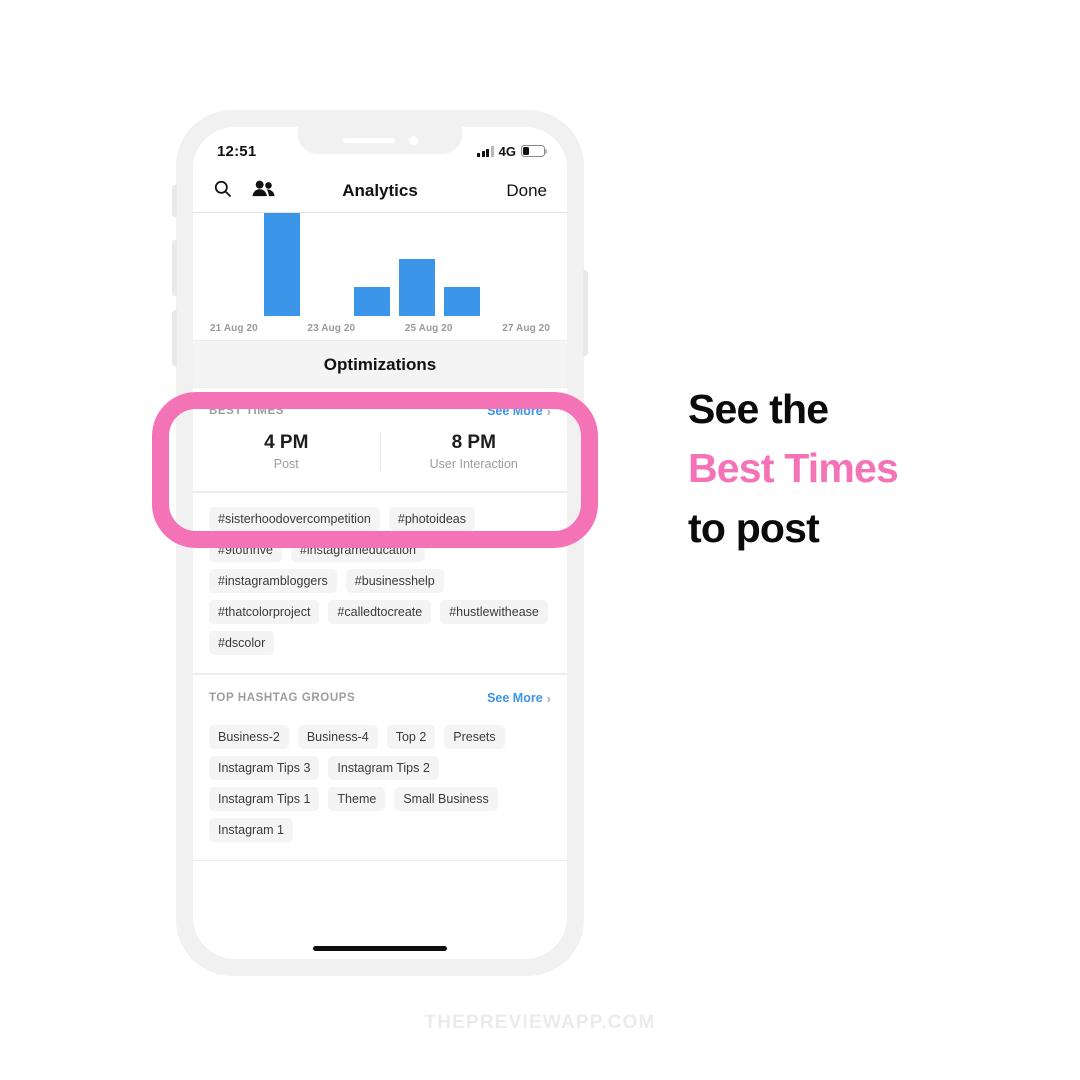 The width and height of the screenshot is (1080, 1080). Describe the element at coordinates (380, 191) in the screenshot. I see `navigation-bar: Analytics Done` at that location.